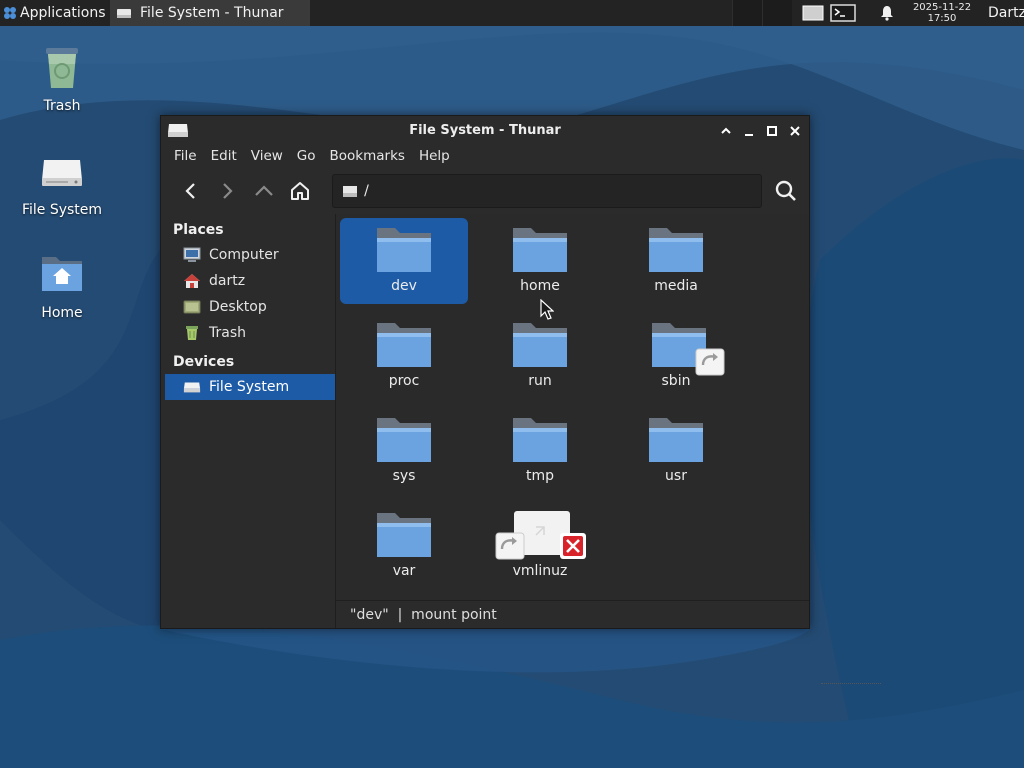 This screenshot has width=1024, height=768. What do you see at coordinates (404, 451) in the screenshot?
I see `file-item-sys: sys` at bounding box center [404, 451].